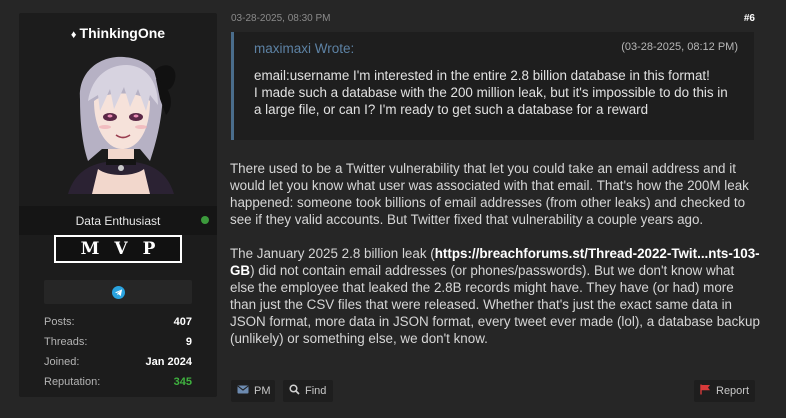  I want to click on stat-value: 345, so click(183, 385).